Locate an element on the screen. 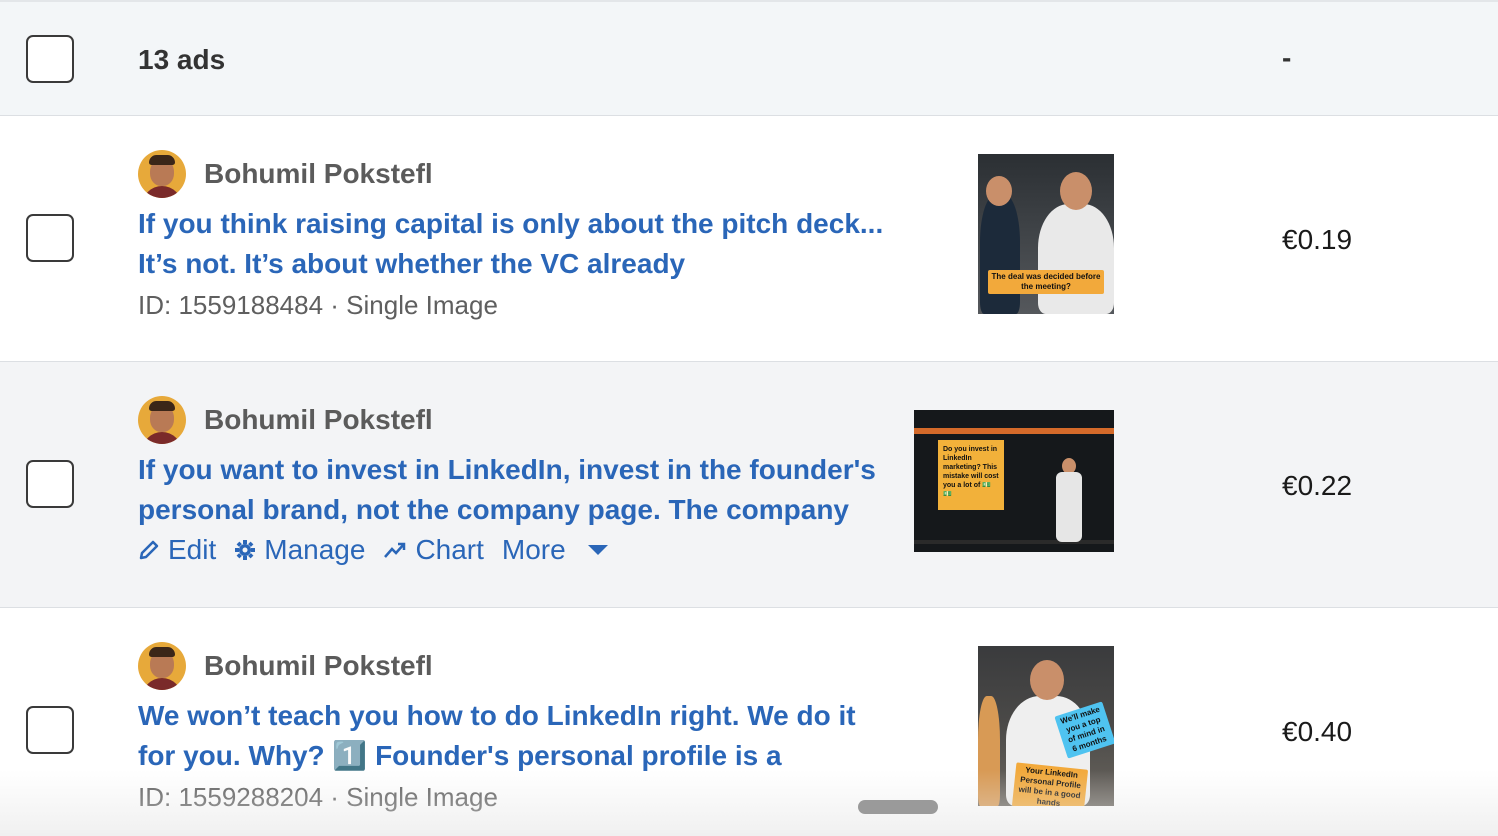 The image size is (1498, 836). chart-button: Chart is located at coordinates (433, 550).